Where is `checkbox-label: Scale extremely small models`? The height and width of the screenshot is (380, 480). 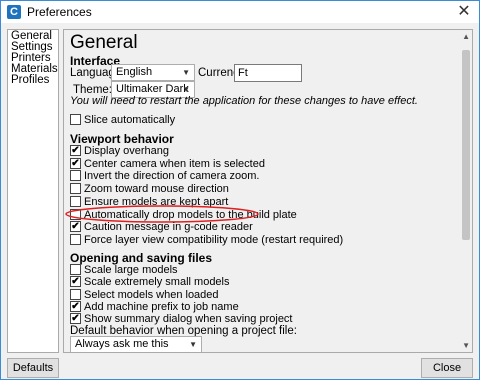
checkbox-label: Scale extremely small models is located at coordinates (157, 282).